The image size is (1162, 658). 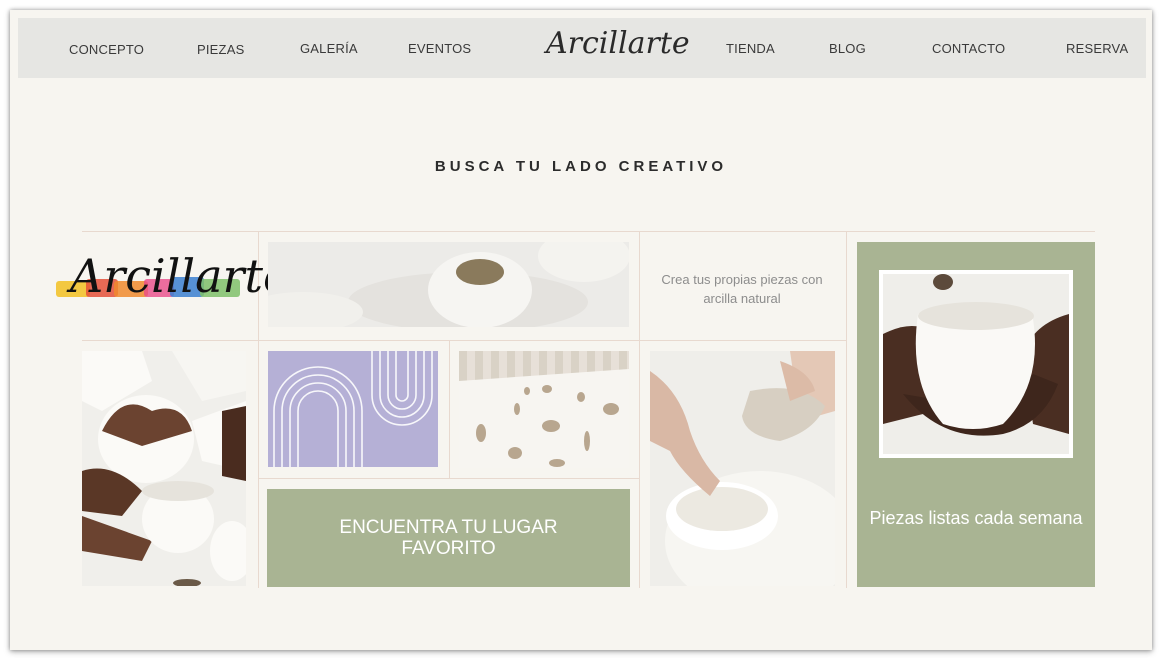 I want to click on find-your-place-text: ENCUENTRA TU LUGAR FAVORITO, so click(x=448, y=538).